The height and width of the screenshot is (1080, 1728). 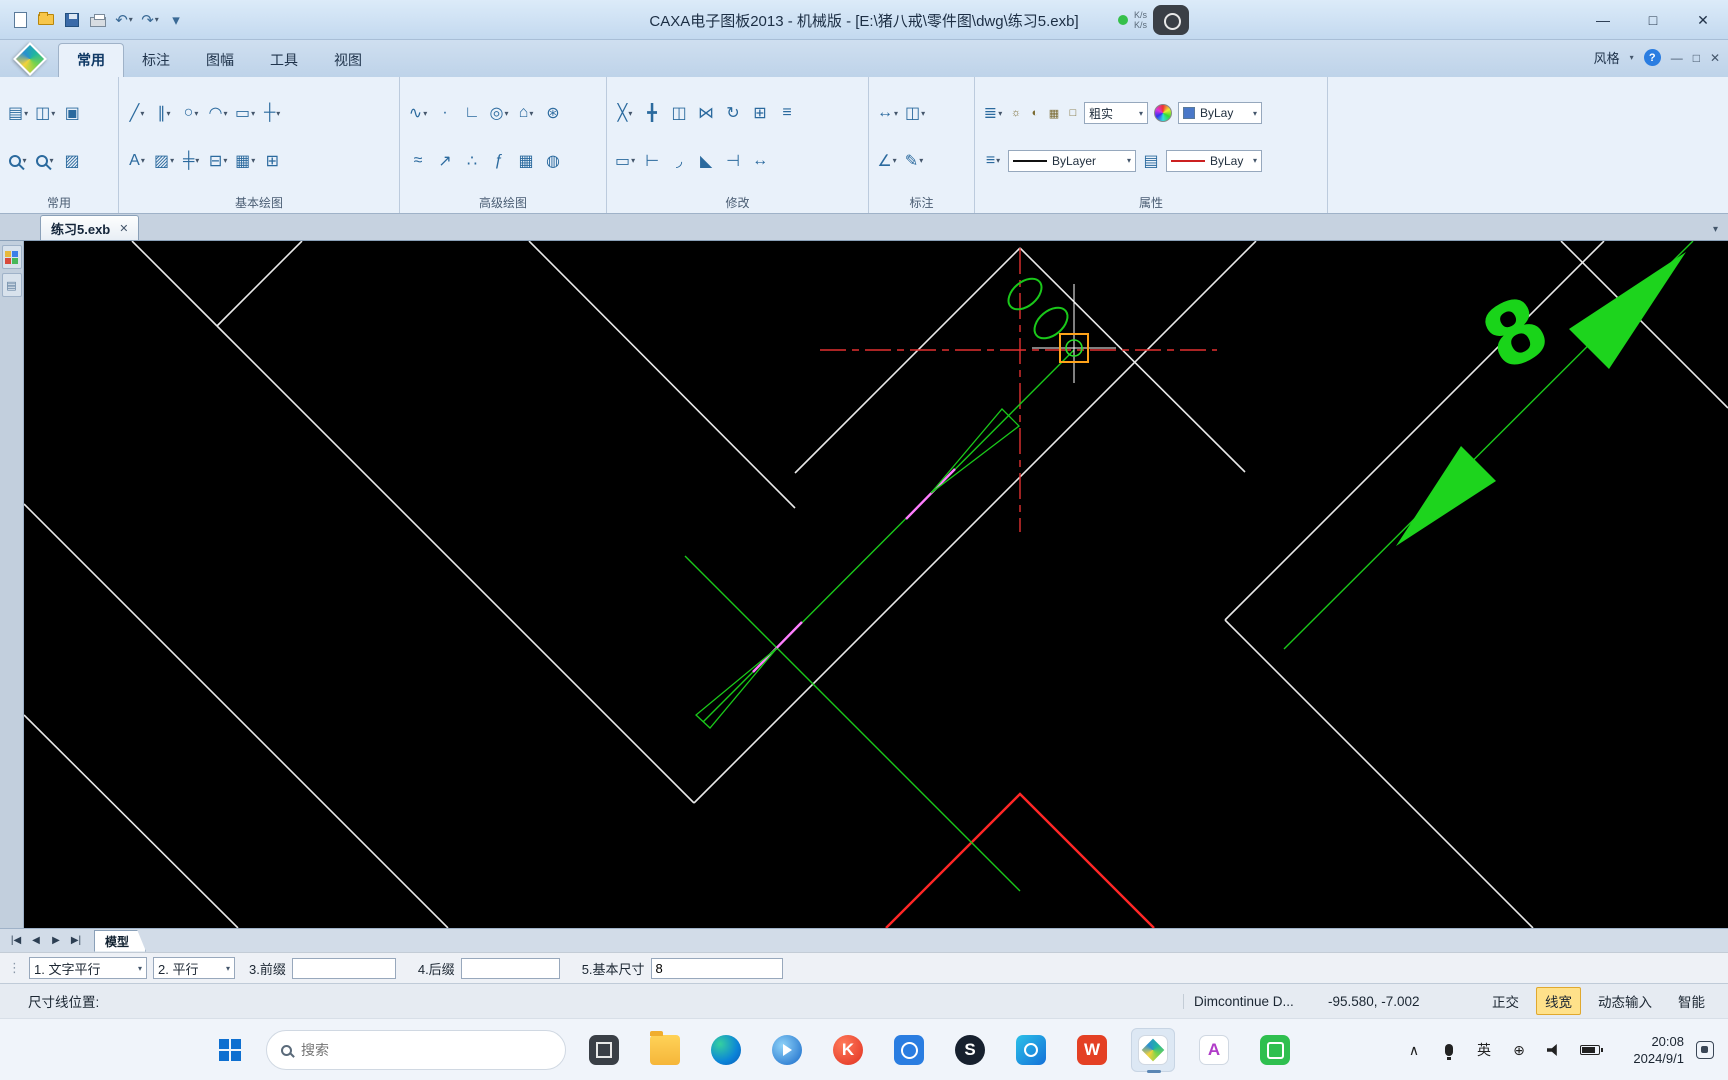 What do you see at coordinates (499, 113) in the screenshot?
I see `ellipse-icon: ◎ ▾` at bounding box center [499, 113].